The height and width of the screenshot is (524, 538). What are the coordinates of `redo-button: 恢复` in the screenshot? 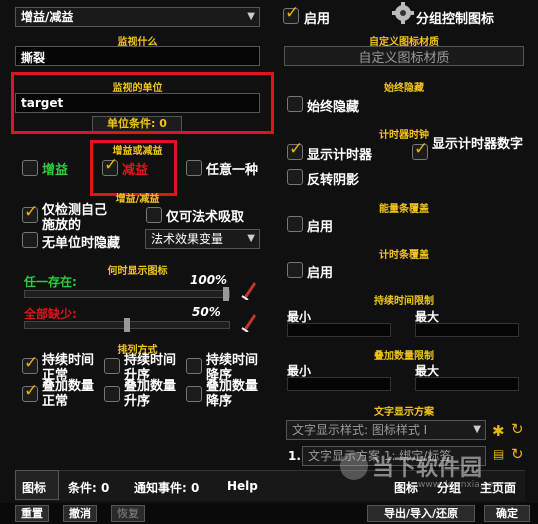 It's located at (128, 513).